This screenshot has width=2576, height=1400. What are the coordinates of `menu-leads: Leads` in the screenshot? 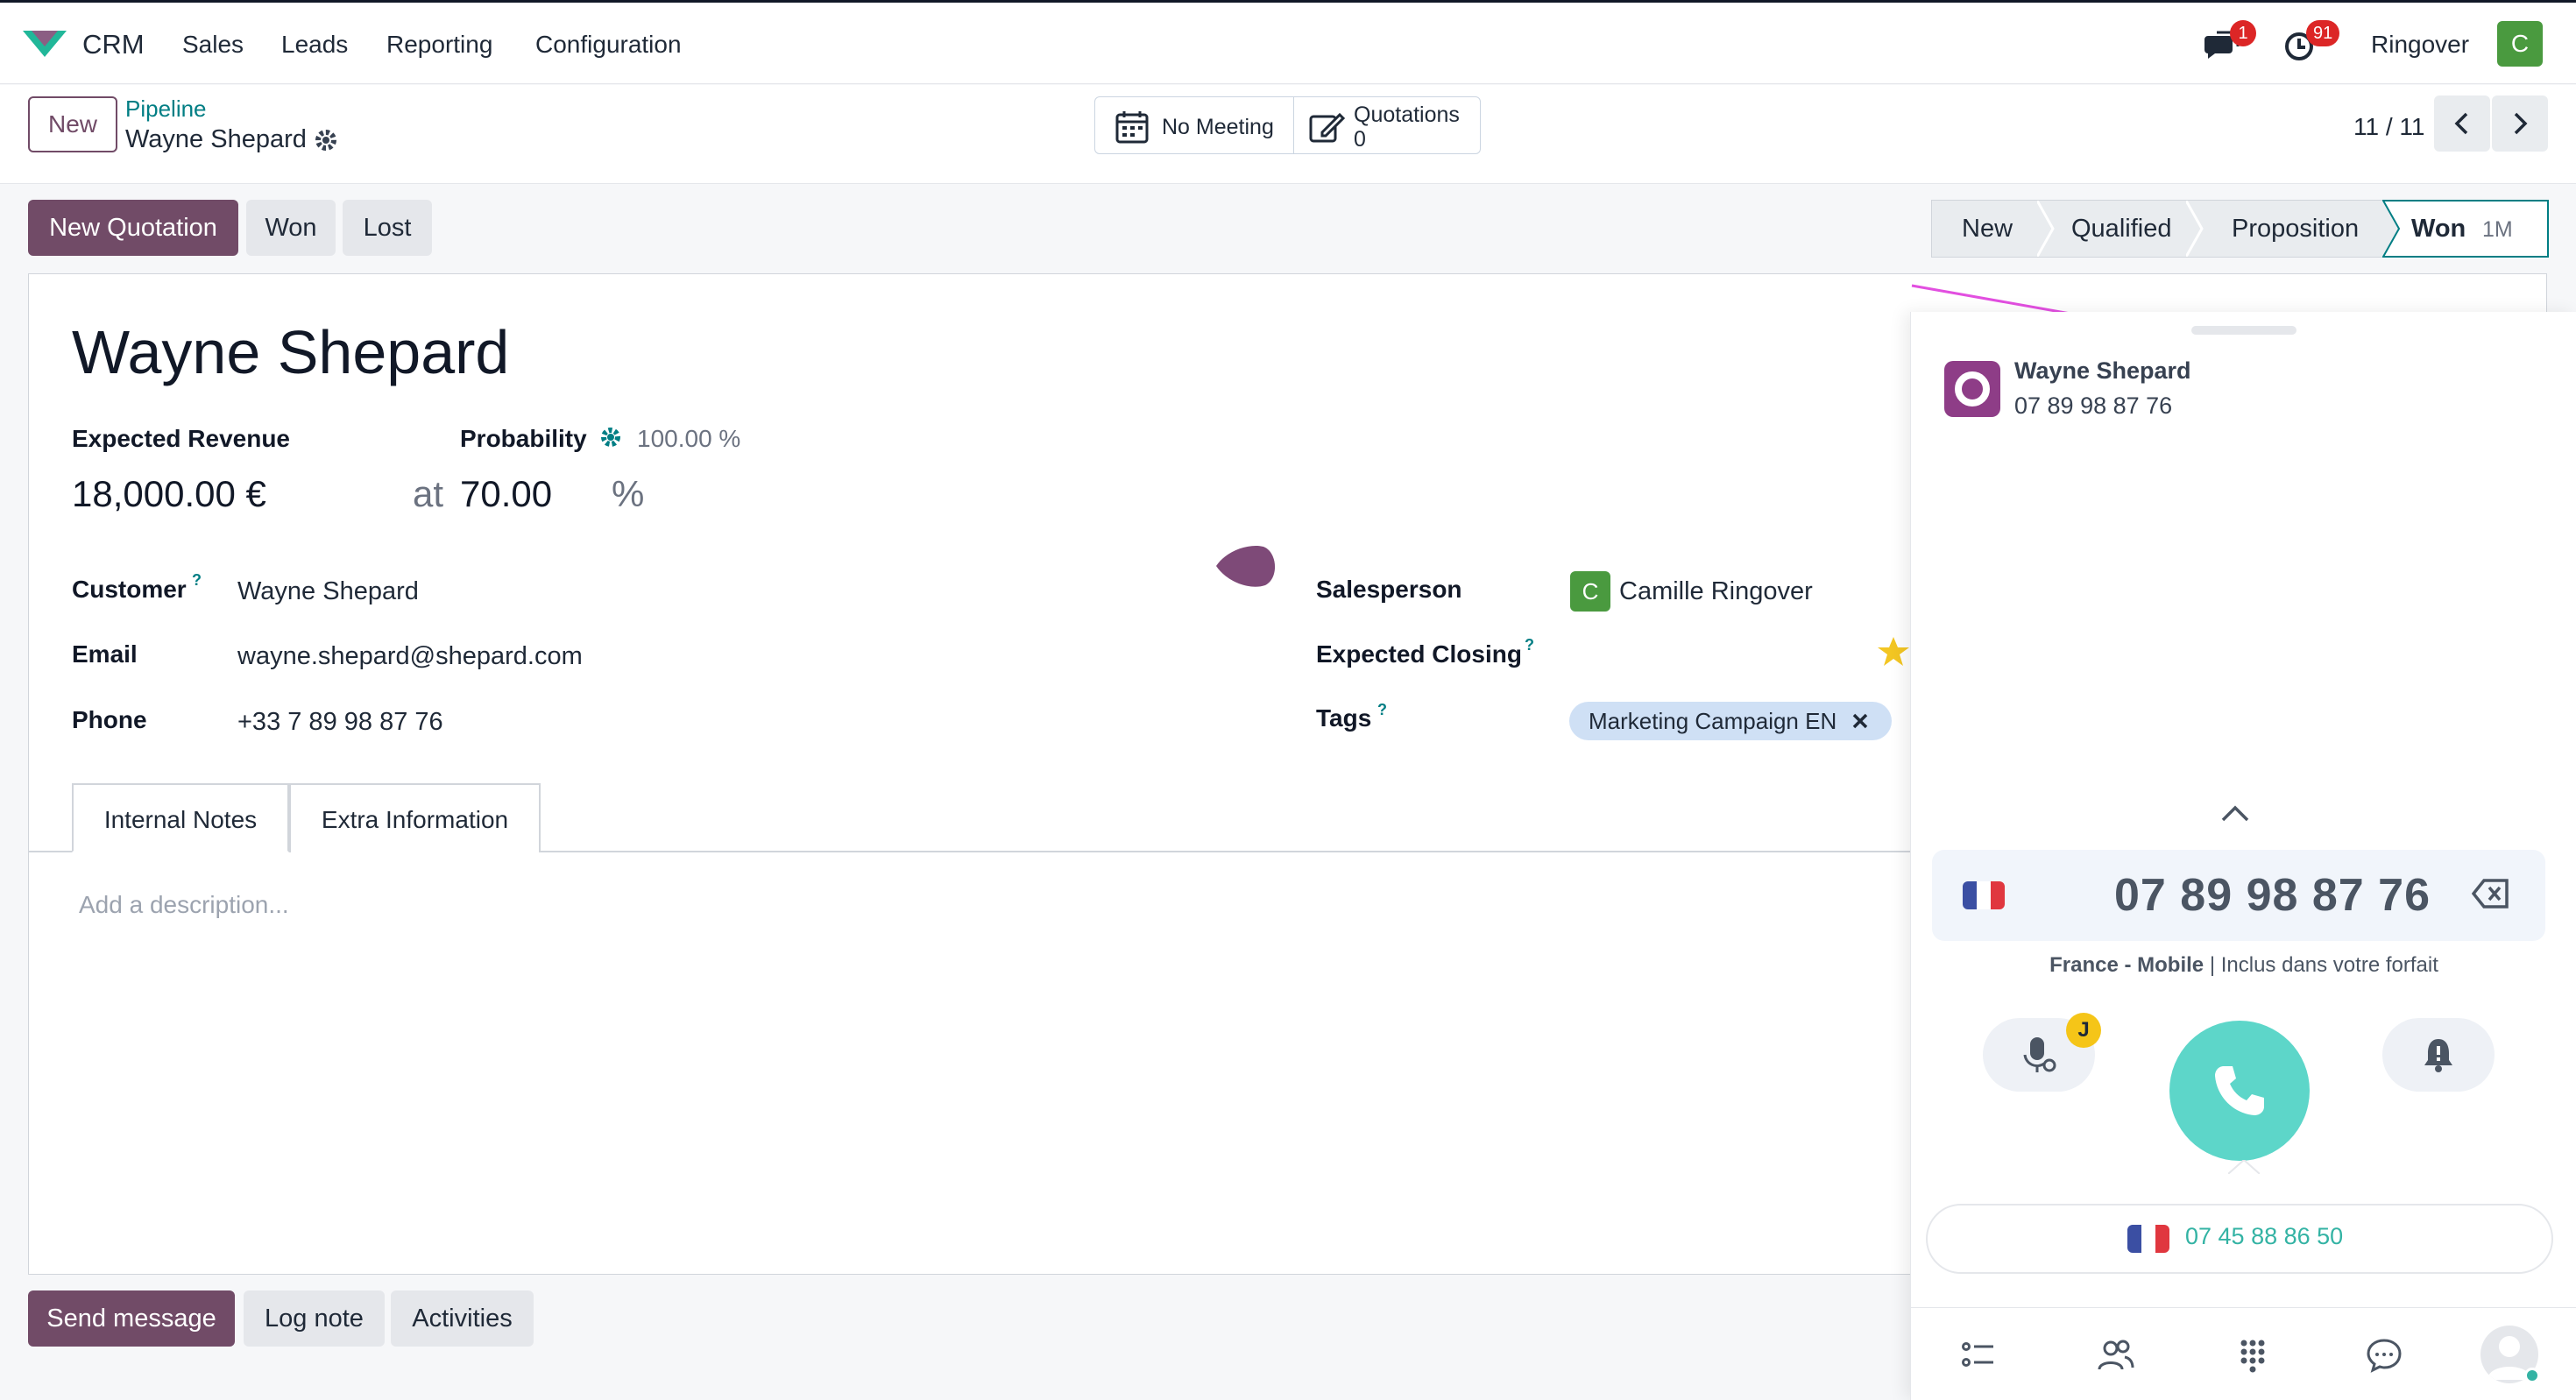 It's located at (314, 45).